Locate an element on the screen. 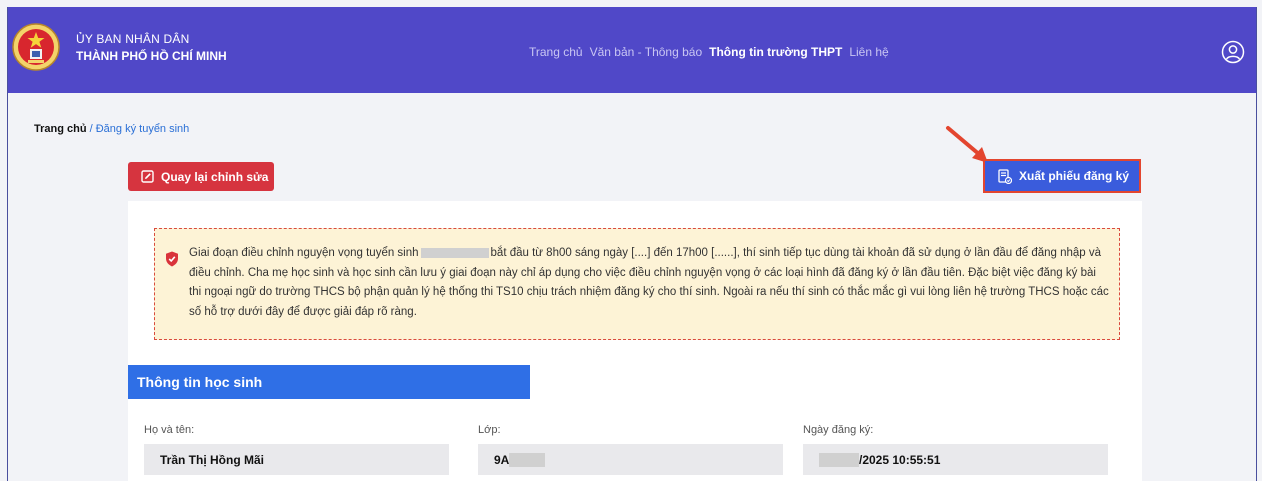 The image size is (1262, 481). back-to-edit-button: Quay lại chỉnh sửa is located at coordinates (201, 176).